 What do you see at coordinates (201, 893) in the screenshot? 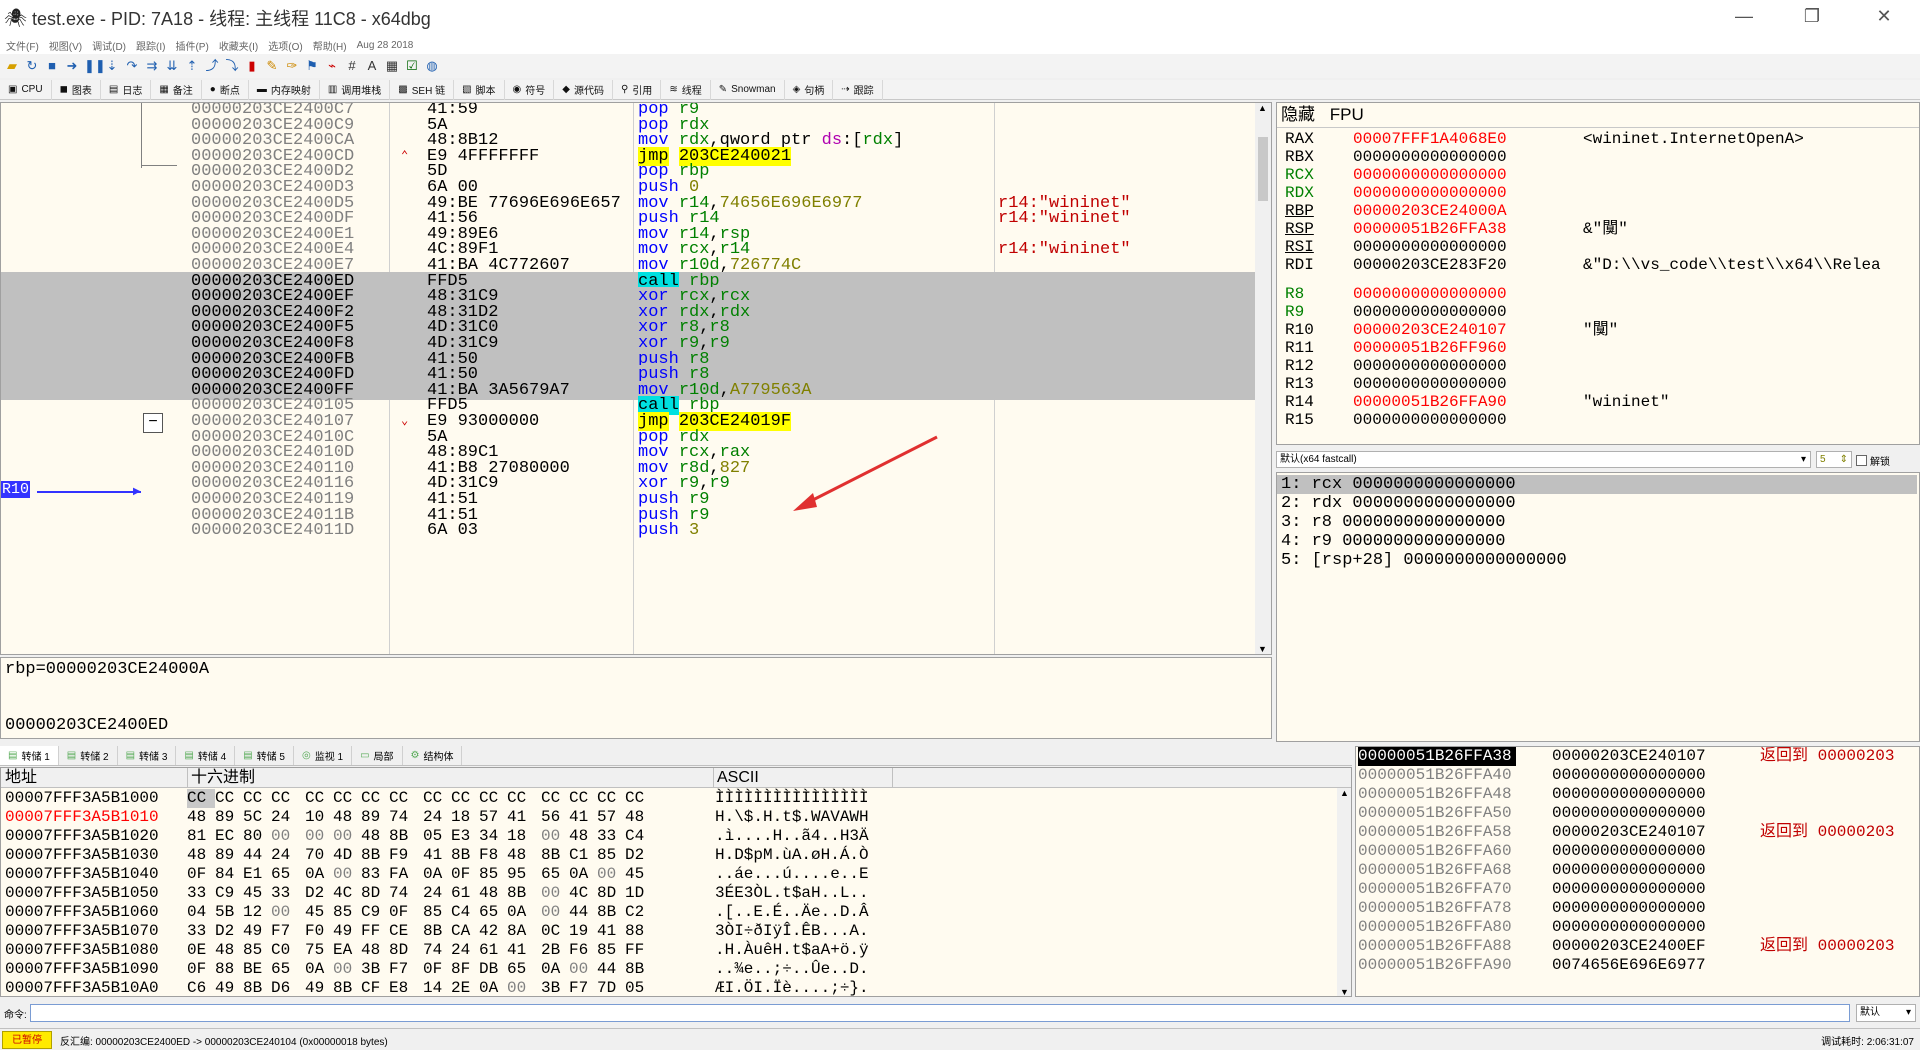
I see `hex-byte: 33` at bounding box center [201, 893].